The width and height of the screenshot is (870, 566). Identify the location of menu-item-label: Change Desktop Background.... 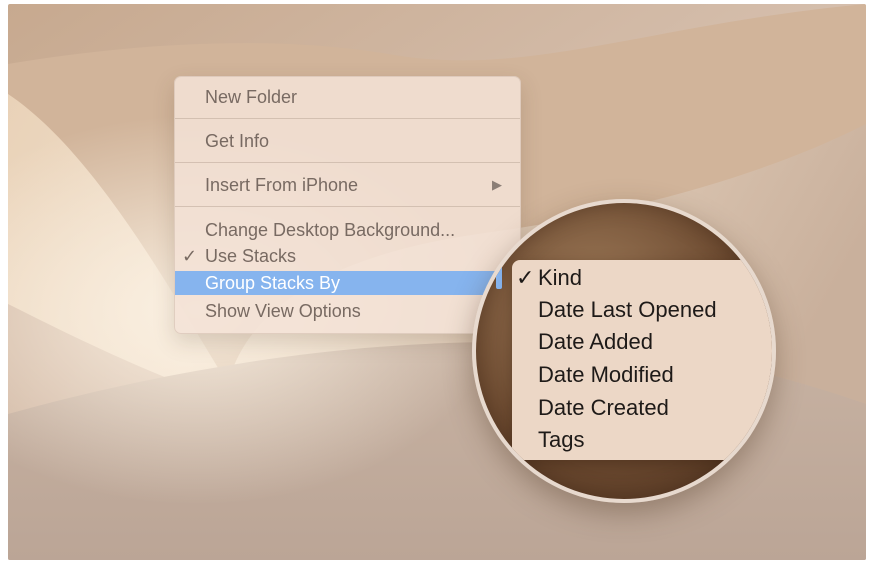
(330, 230).